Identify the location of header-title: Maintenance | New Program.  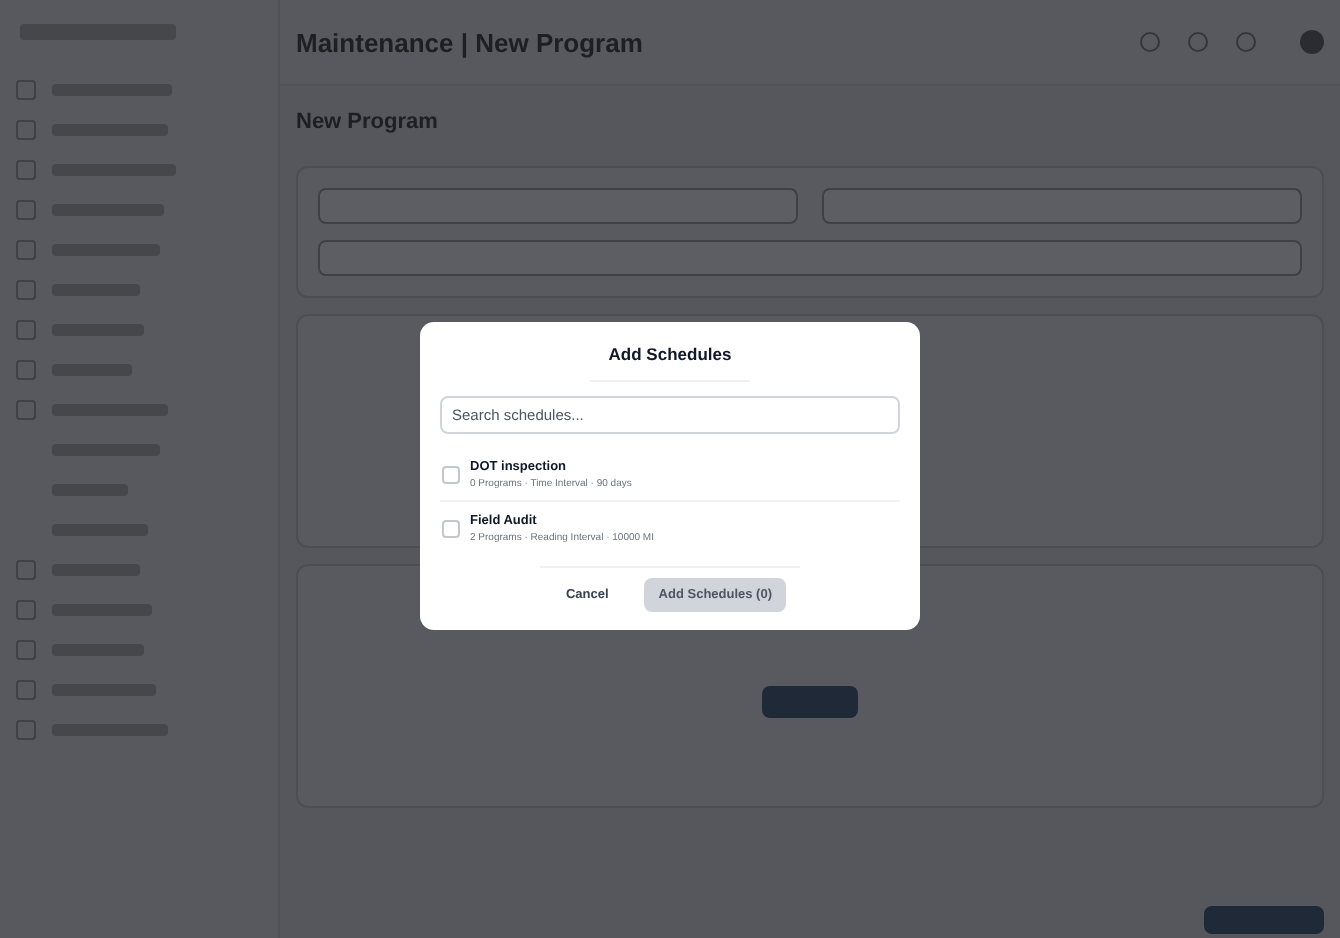
(470, 42).